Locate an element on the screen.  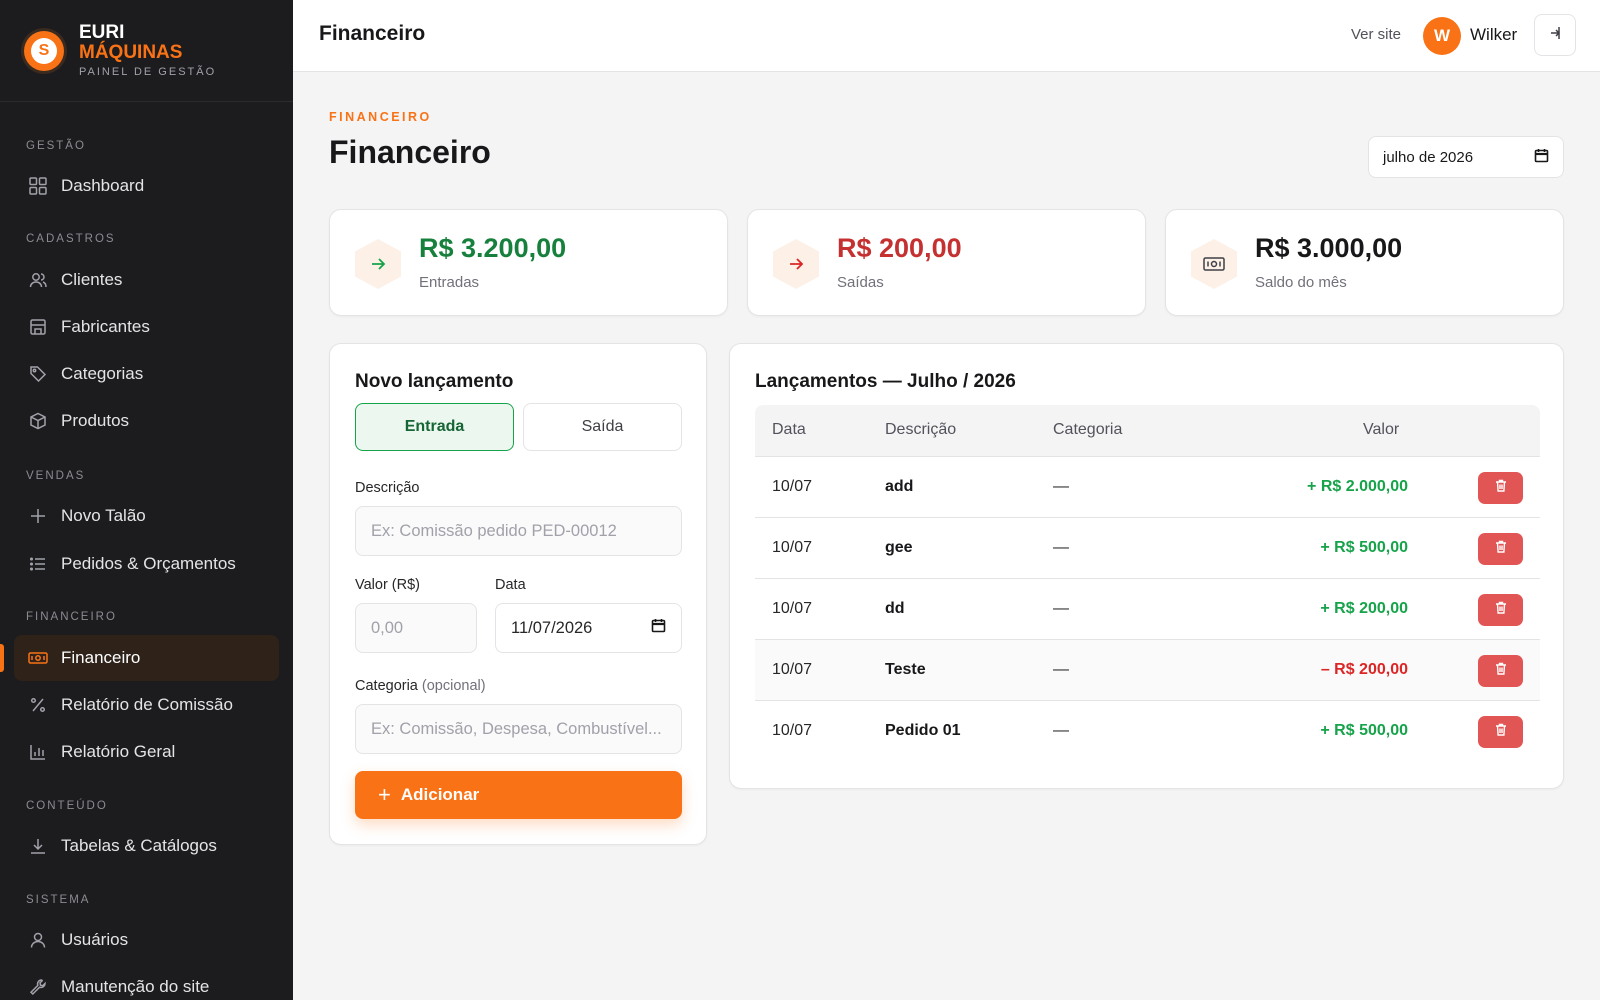
nav-section-financeiro: FINANCEIRO is located at coordinates (71, 617).